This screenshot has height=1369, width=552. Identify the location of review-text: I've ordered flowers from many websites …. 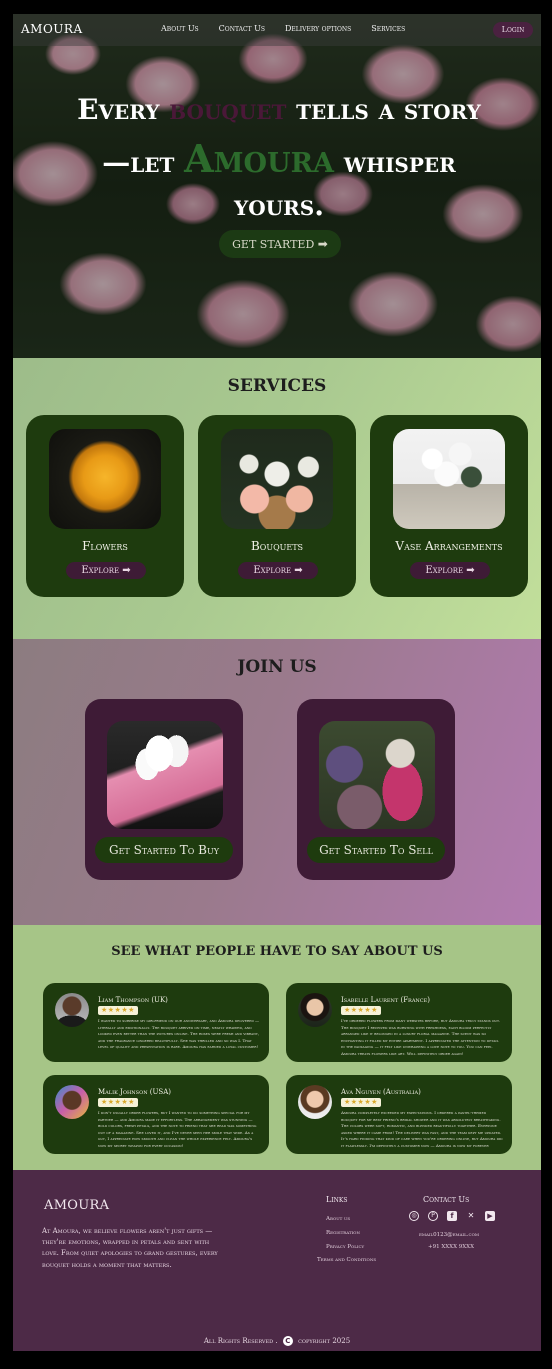
(421, 1037).